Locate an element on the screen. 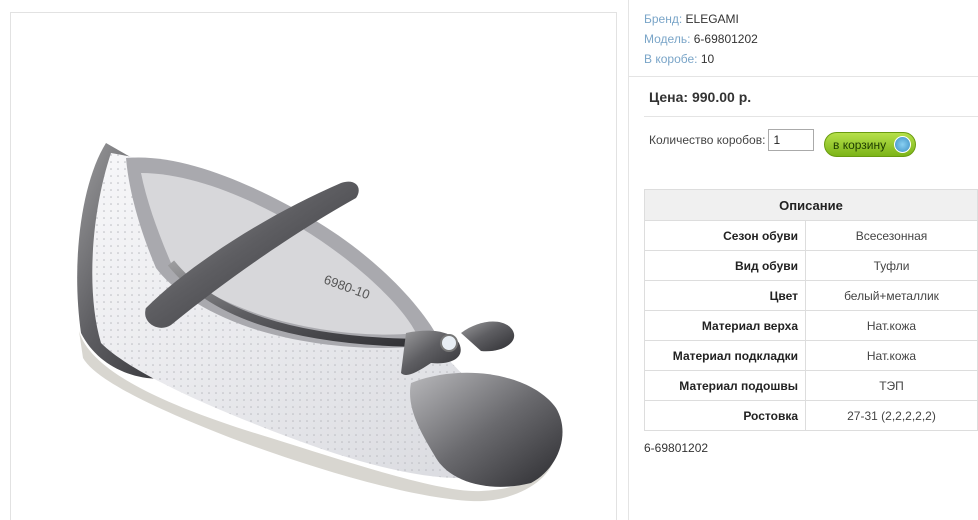 The height and width of the screenshot is (520, 978). add-to-cart-button: в корзину is located at coordinates (870, 144).